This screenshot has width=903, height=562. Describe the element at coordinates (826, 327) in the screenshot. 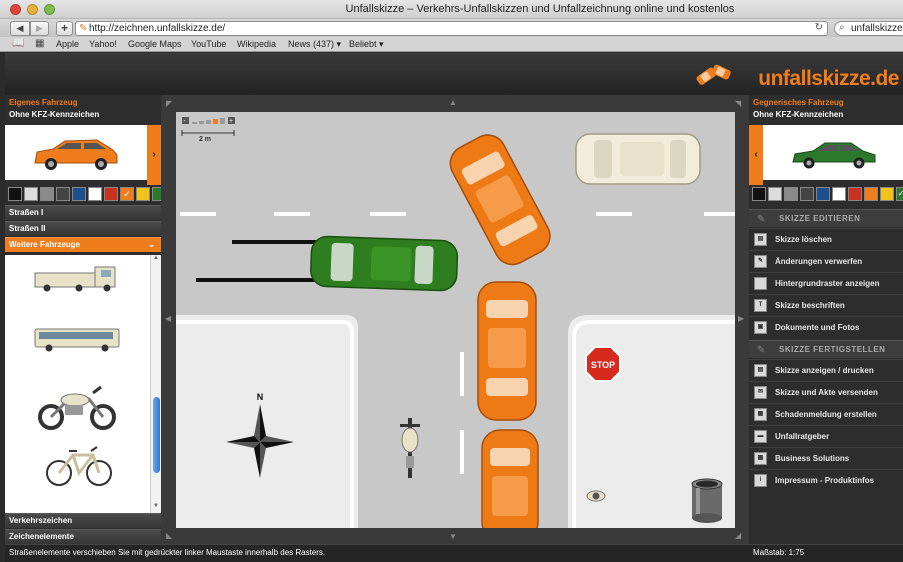

I see `menu-dokumente-fotos: ▣ Dokumente und Fotos` at that location.